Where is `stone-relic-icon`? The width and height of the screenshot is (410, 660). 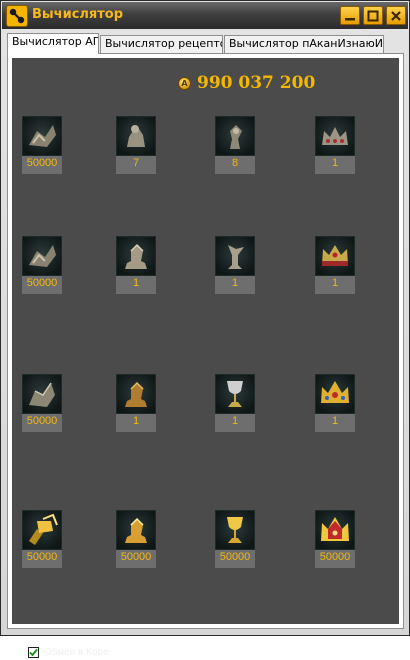 stone-relic-icon is located at coordinates (235, 256).